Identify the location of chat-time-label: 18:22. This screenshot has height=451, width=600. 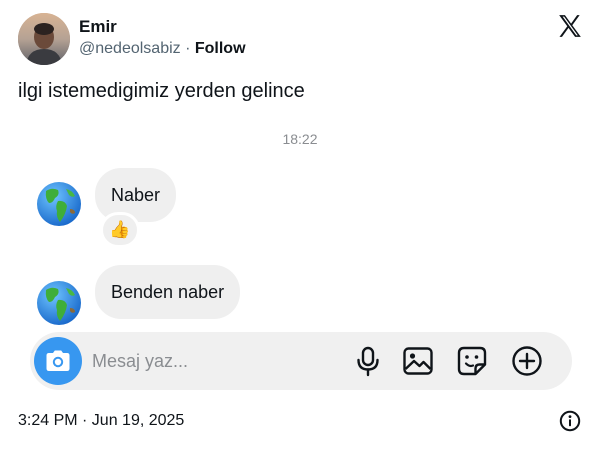
(300, 139).